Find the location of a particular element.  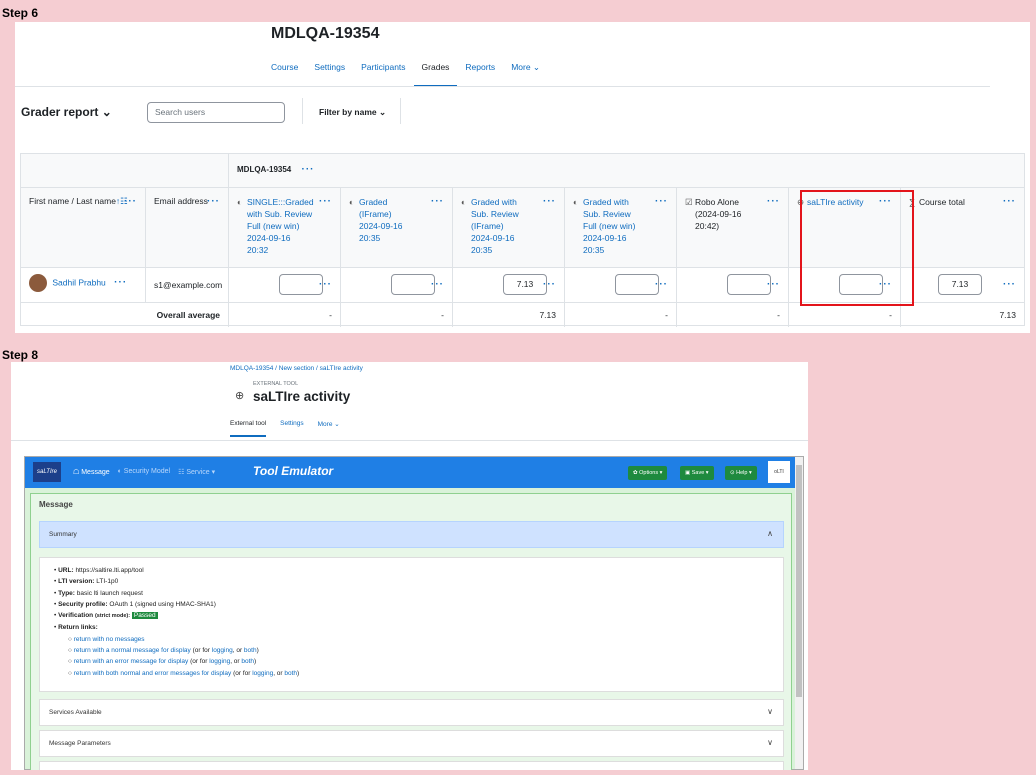

list-item: Type: basic lti launch request is located at coordinates (411, 593).